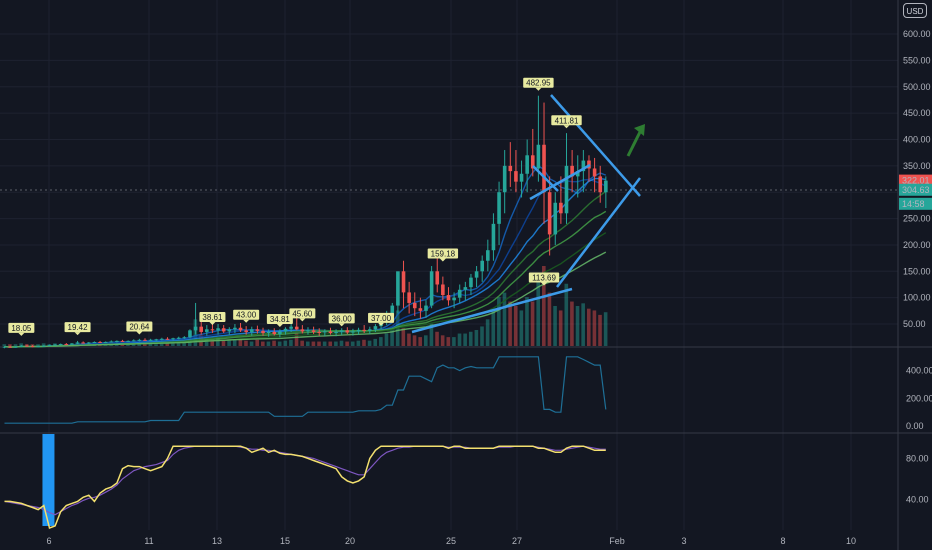 The image size is (932, 550). Describe the element at coordinates (217, 541) in the screenshot. I see `time-axis-tick: 13` at that location.